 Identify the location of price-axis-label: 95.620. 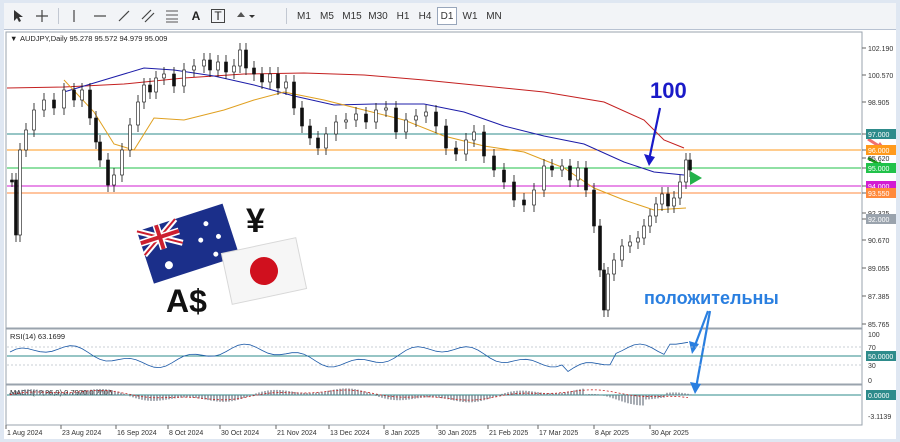
(879, 159).